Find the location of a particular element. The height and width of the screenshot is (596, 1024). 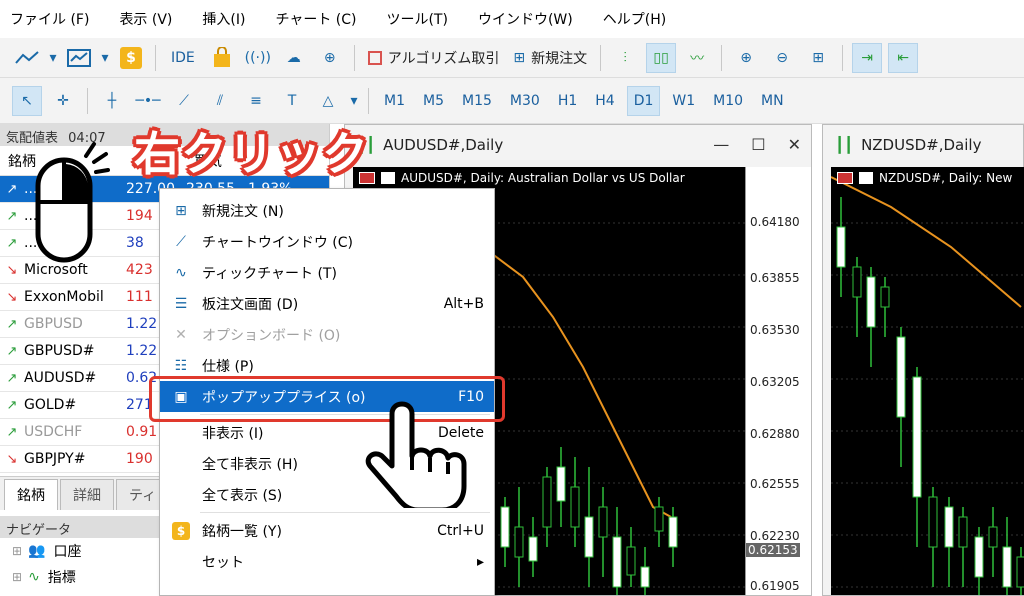

bar-chart-icon: ⫶ is located at coordinates (625, 58).